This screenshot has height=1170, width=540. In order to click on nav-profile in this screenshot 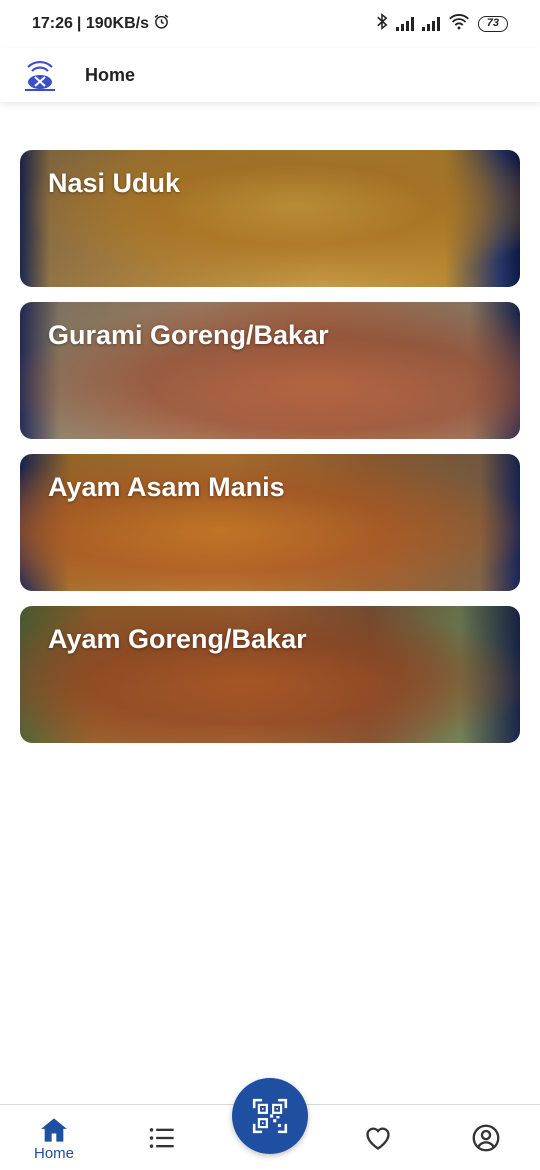, I will do `click(486, 1137)`.